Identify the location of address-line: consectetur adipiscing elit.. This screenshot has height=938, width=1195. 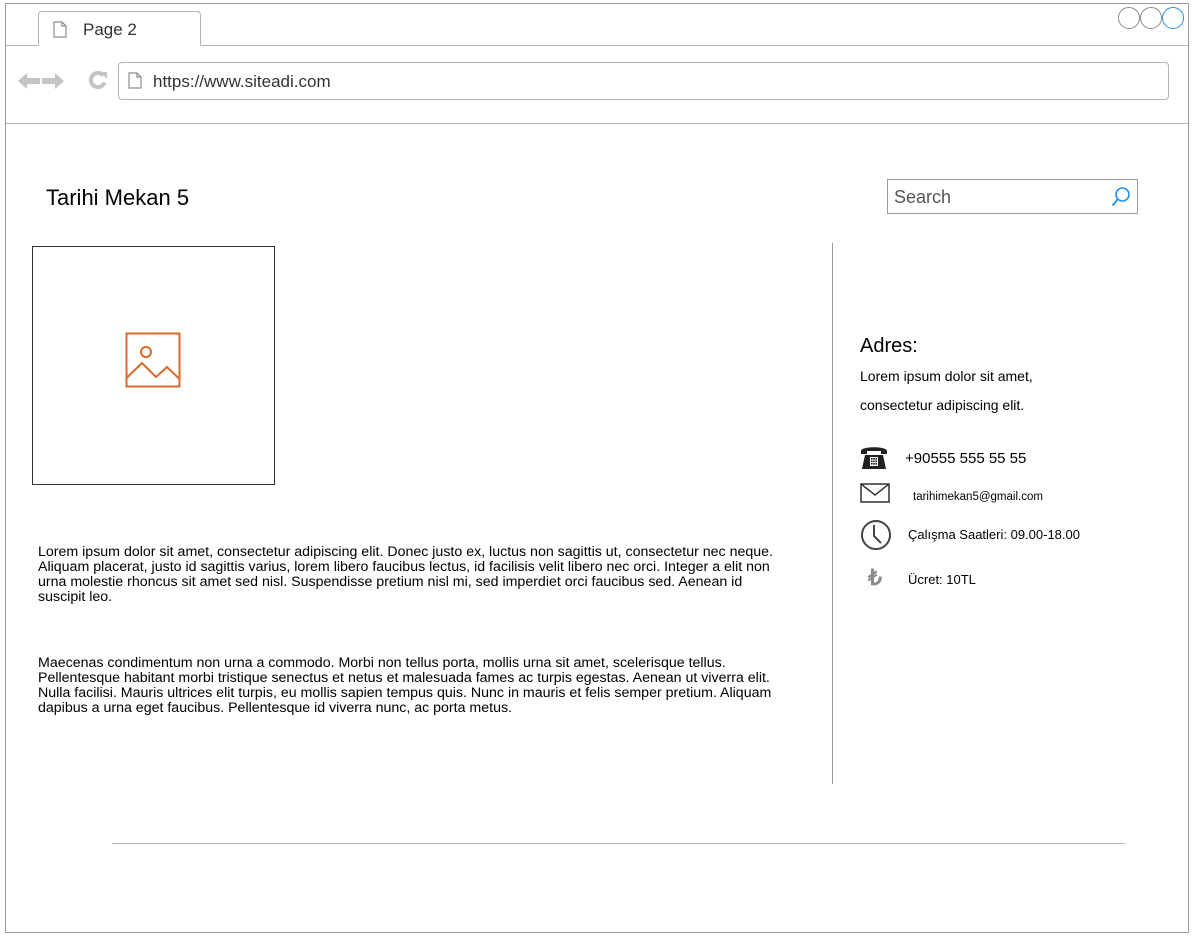
(942, 405).